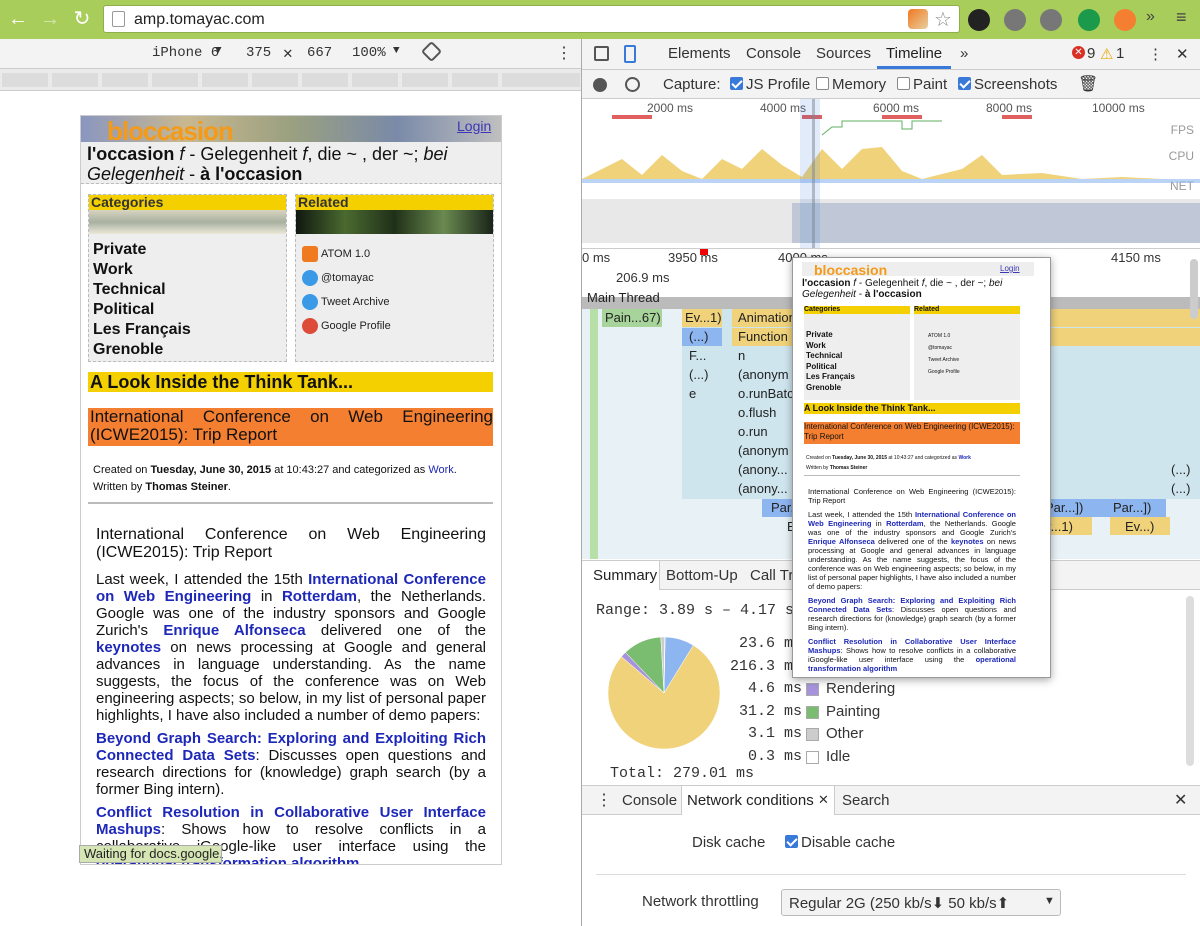 This screenshot has width=1200, height=926. What do you see at coordinates (1146, 527) in the screenshot?
I see `flame-entry: Ev...)` at bounding box center [1146, 527].